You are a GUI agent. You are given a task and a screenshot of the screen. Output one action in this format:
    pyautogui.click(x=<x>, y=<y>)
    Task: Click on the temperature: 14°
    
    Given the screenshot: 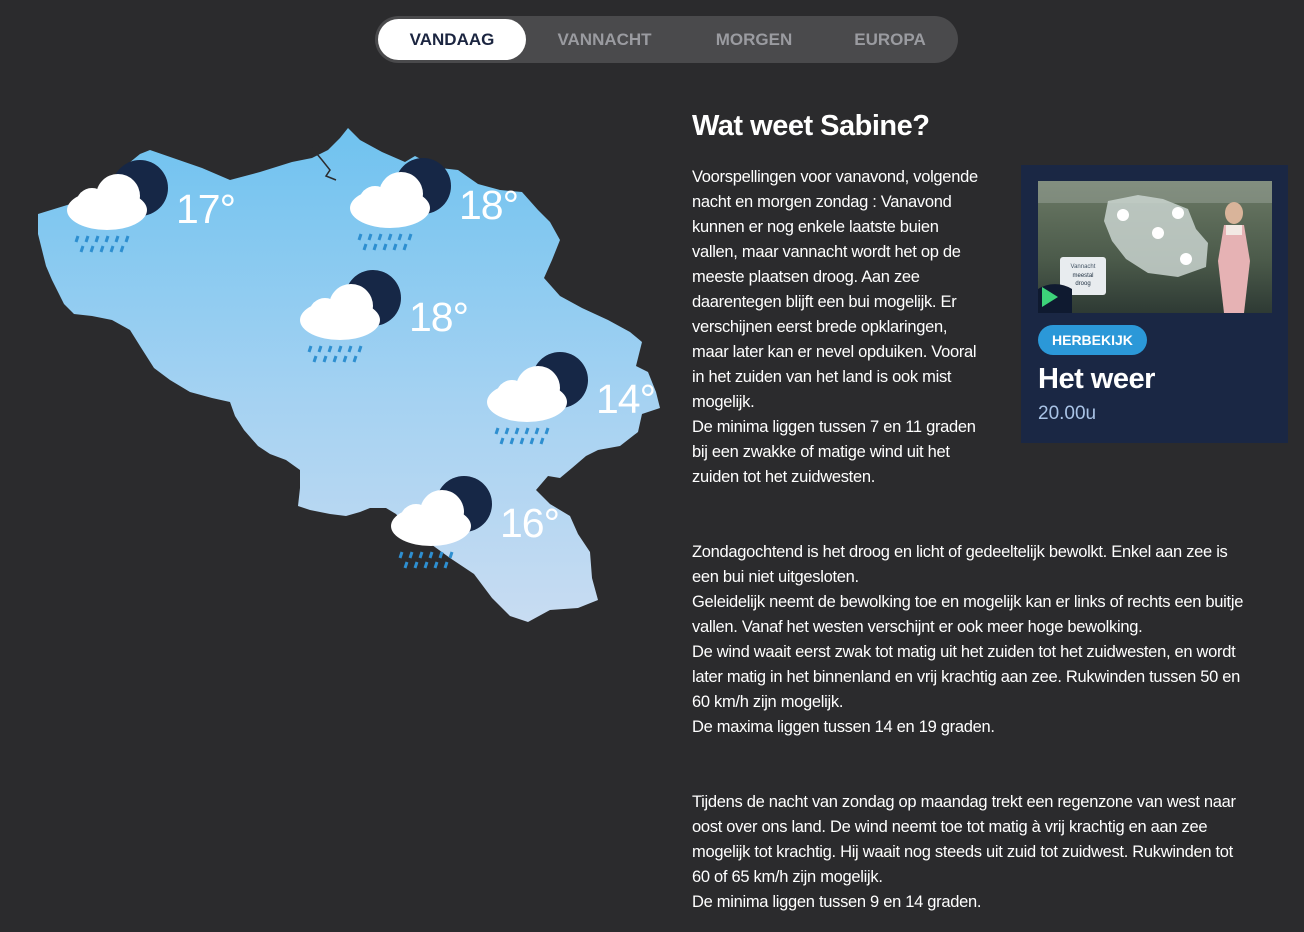 What is the action you would take?
    pyautogui.click(x=626, y=399)
    